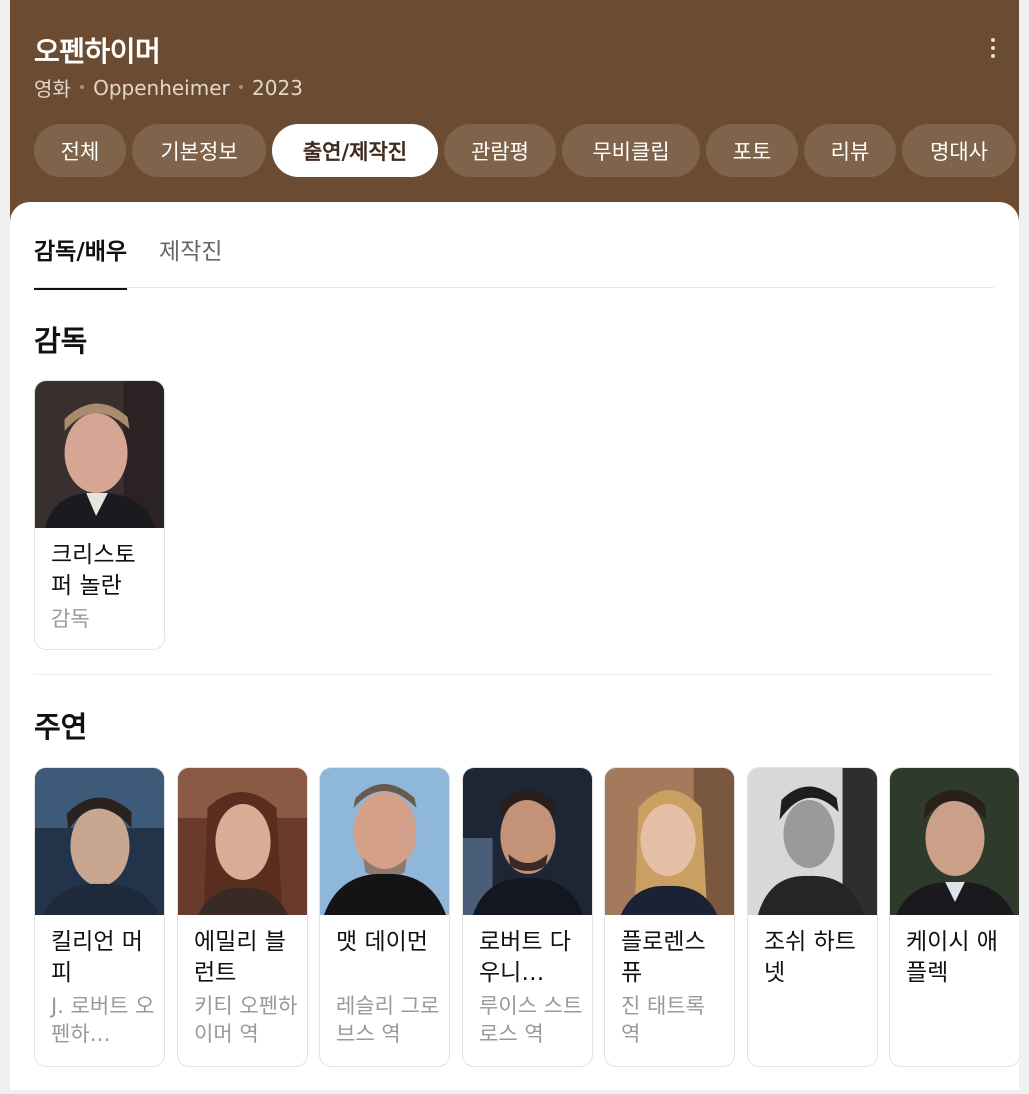 The height and width of the screenshot is (1094, 1029). Describe the element at coordinates (514, 674) in the screenshot. I see `section-divider` at that location.